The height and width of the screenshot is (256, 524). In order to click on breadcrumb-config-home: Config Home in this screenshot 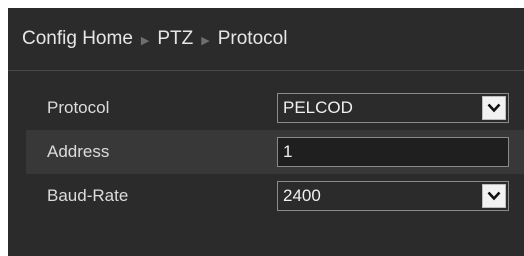, I will do `click(77, 39)`.